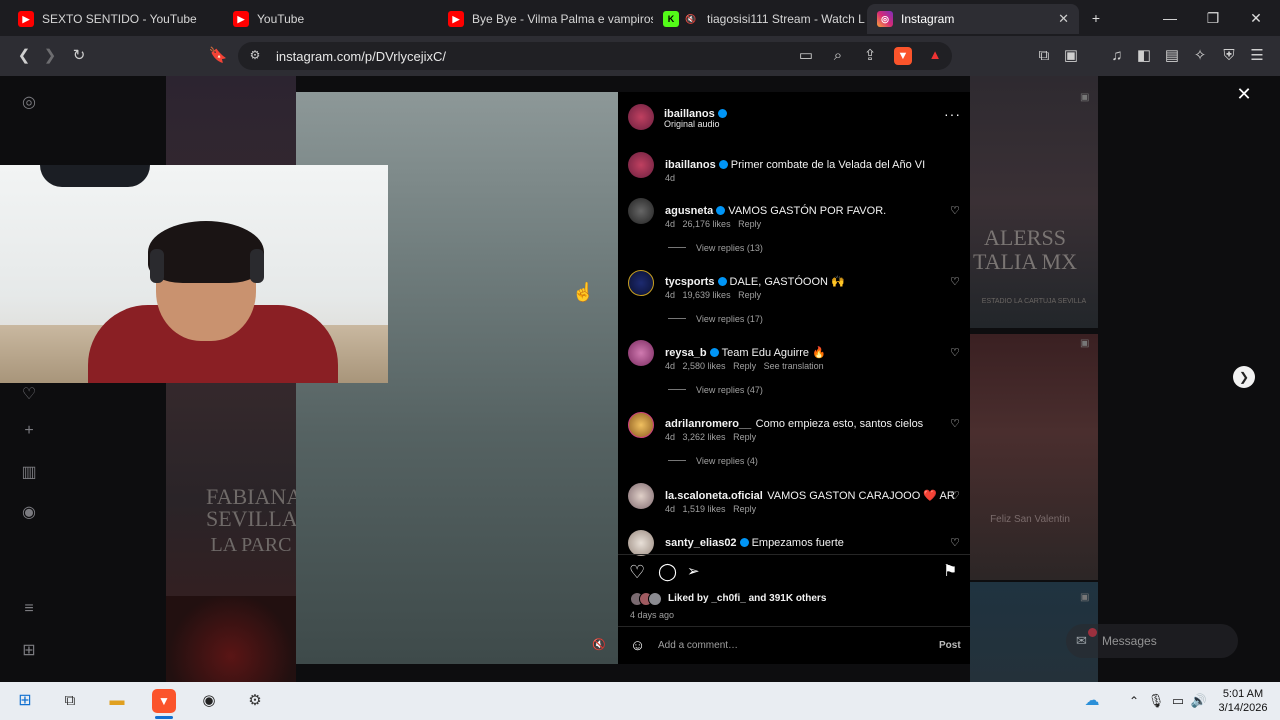 The height and width of the screenshot is (720, 1280). What do you see at coordinates (1244, 94) in the screenshot?
I see `close-modal-button: ✕` at bounding box center [1244, 94].